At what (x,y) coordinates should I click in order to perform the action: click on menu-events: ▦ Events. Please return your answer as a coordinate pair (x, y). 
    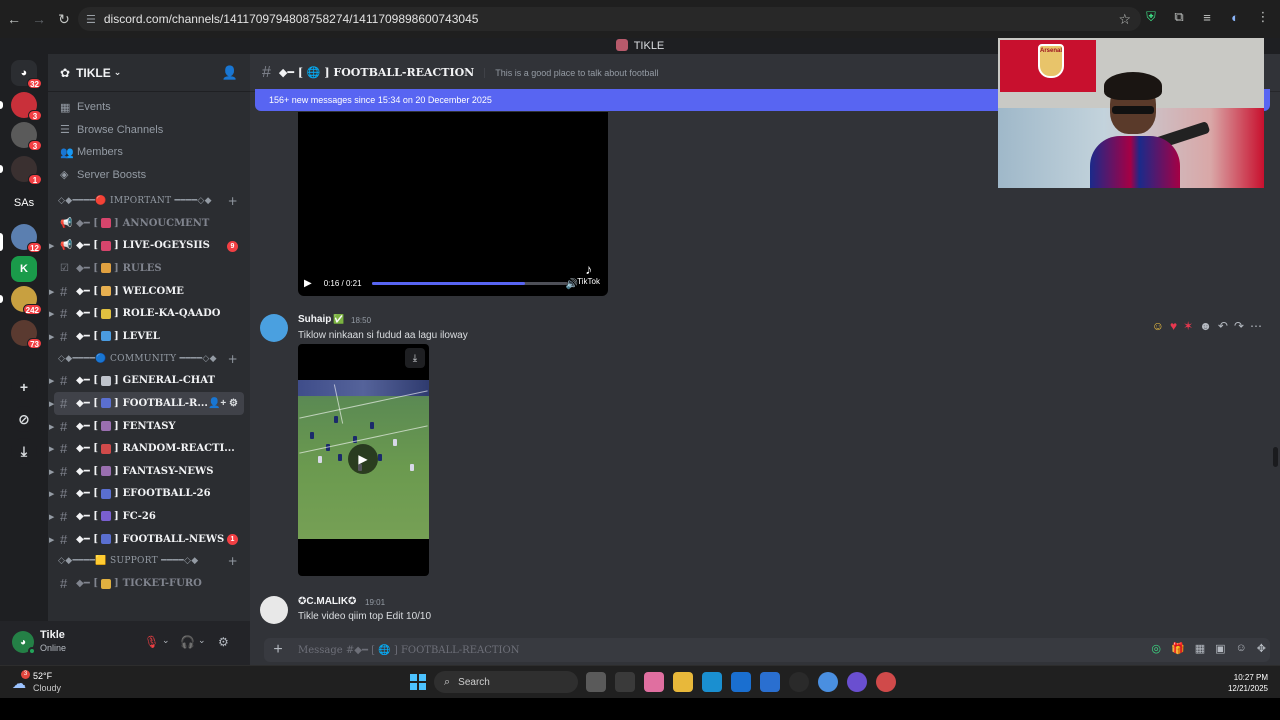
    Looking at the image, I should click on (149, 107).